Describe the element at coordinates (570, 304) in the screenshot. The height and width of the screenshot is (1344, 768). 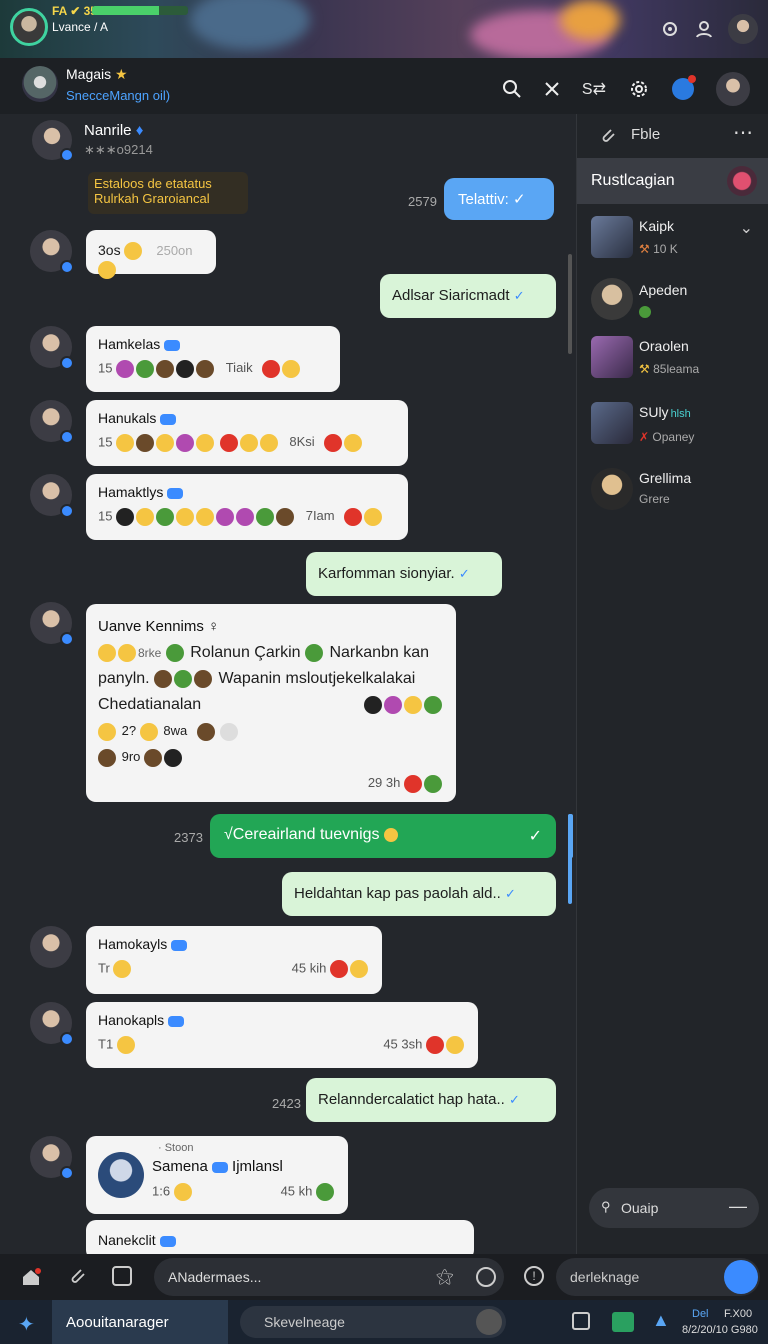
I see `chat-scrollbar` at that location.